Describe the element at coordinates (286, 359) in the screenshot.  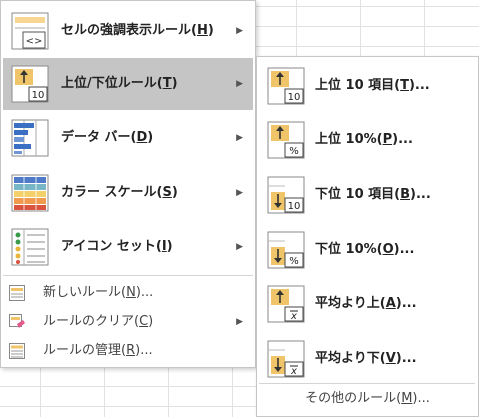
I see `below-average-icon: x` at that location.